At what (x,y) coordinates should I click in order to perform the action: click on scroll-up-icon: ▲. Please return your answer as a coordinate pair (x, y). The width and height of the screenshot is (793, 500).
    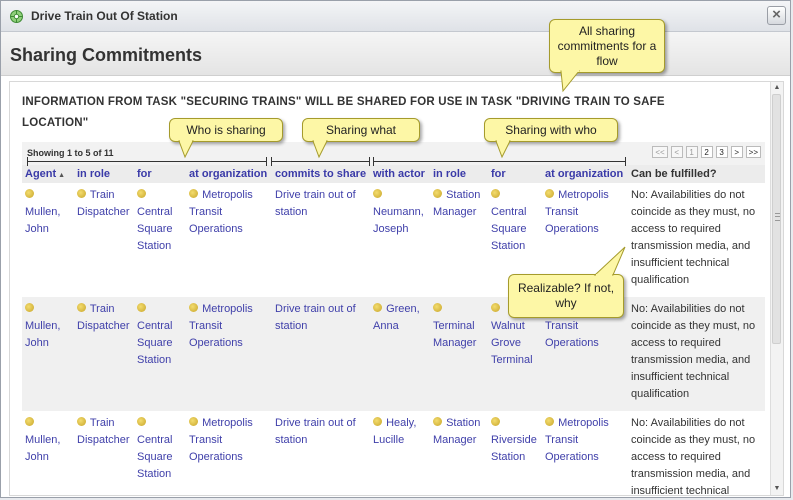
    Looking at the image, I should click on (777, 88).